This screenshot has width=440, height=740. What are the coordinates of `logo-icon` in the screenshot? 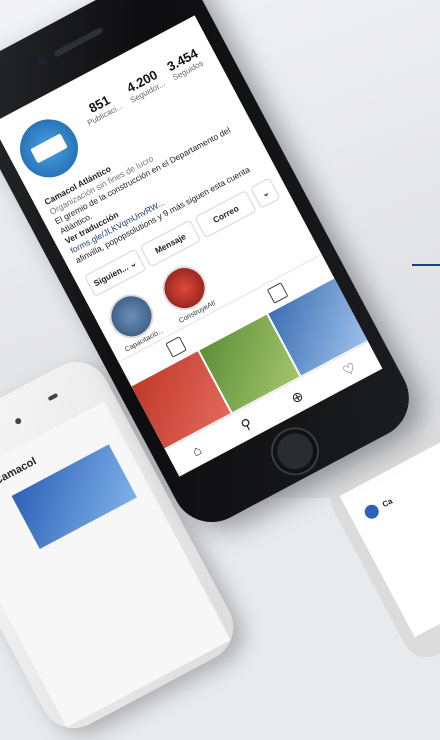 It's located at (49, 148).